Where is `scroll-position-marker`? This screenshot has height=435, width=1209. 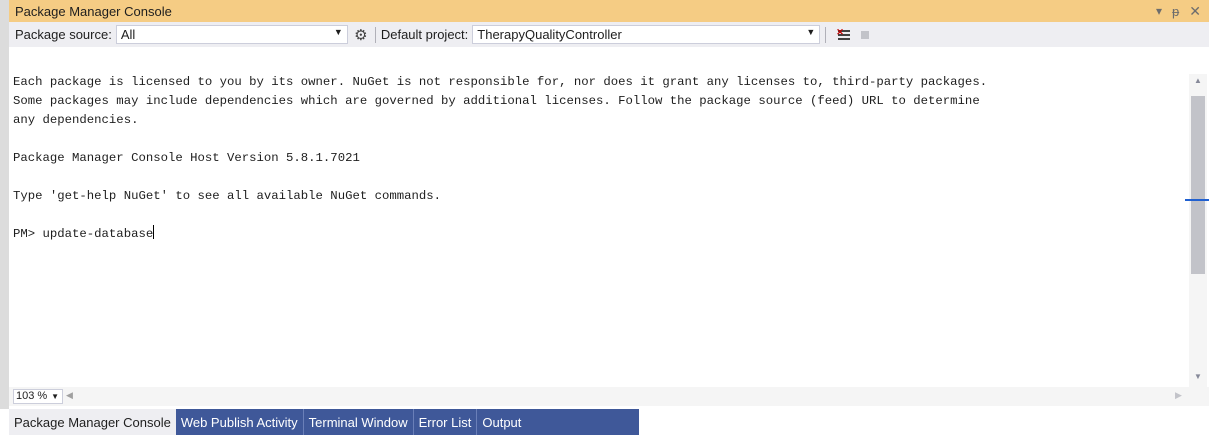
scroll-position-marker is located at coordinates (1197, 200).